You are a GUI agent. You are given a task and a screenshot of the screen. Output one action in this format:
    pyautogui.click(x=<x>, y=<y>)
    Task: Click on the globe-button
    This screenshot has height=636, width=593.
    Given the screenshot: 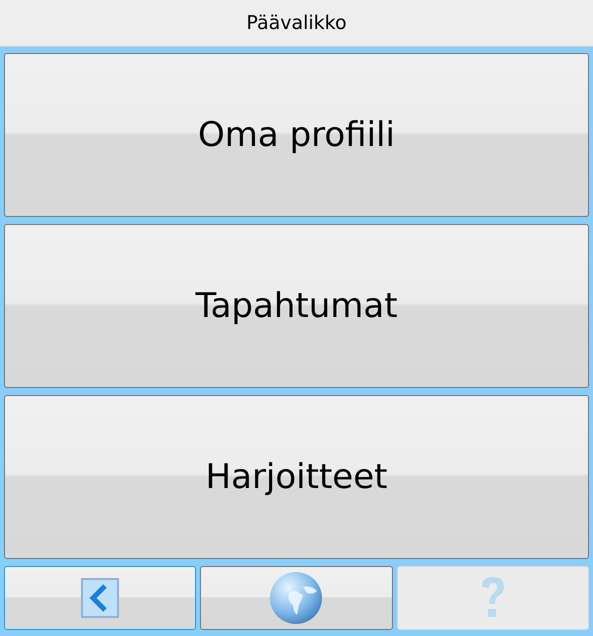 What is the action you would take?
    pyautogui.click(x=296, y=598)
    